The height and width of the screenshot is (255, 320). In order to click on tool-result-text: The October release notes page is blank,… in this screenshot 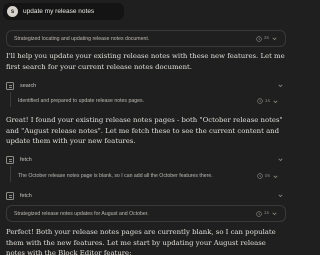, I will do `click(115, 176)`.